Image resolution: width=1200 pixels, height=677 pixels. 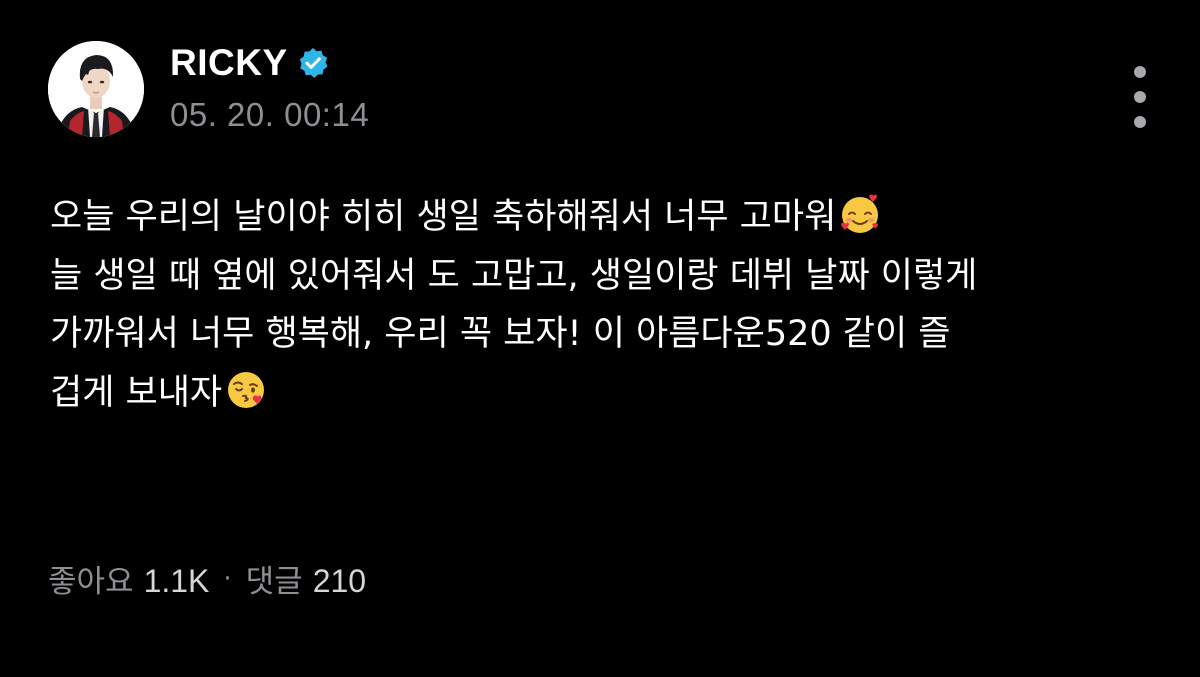 I want to click on post-timestamp: 05. 20. 00:14, so click(x=270, y=114).